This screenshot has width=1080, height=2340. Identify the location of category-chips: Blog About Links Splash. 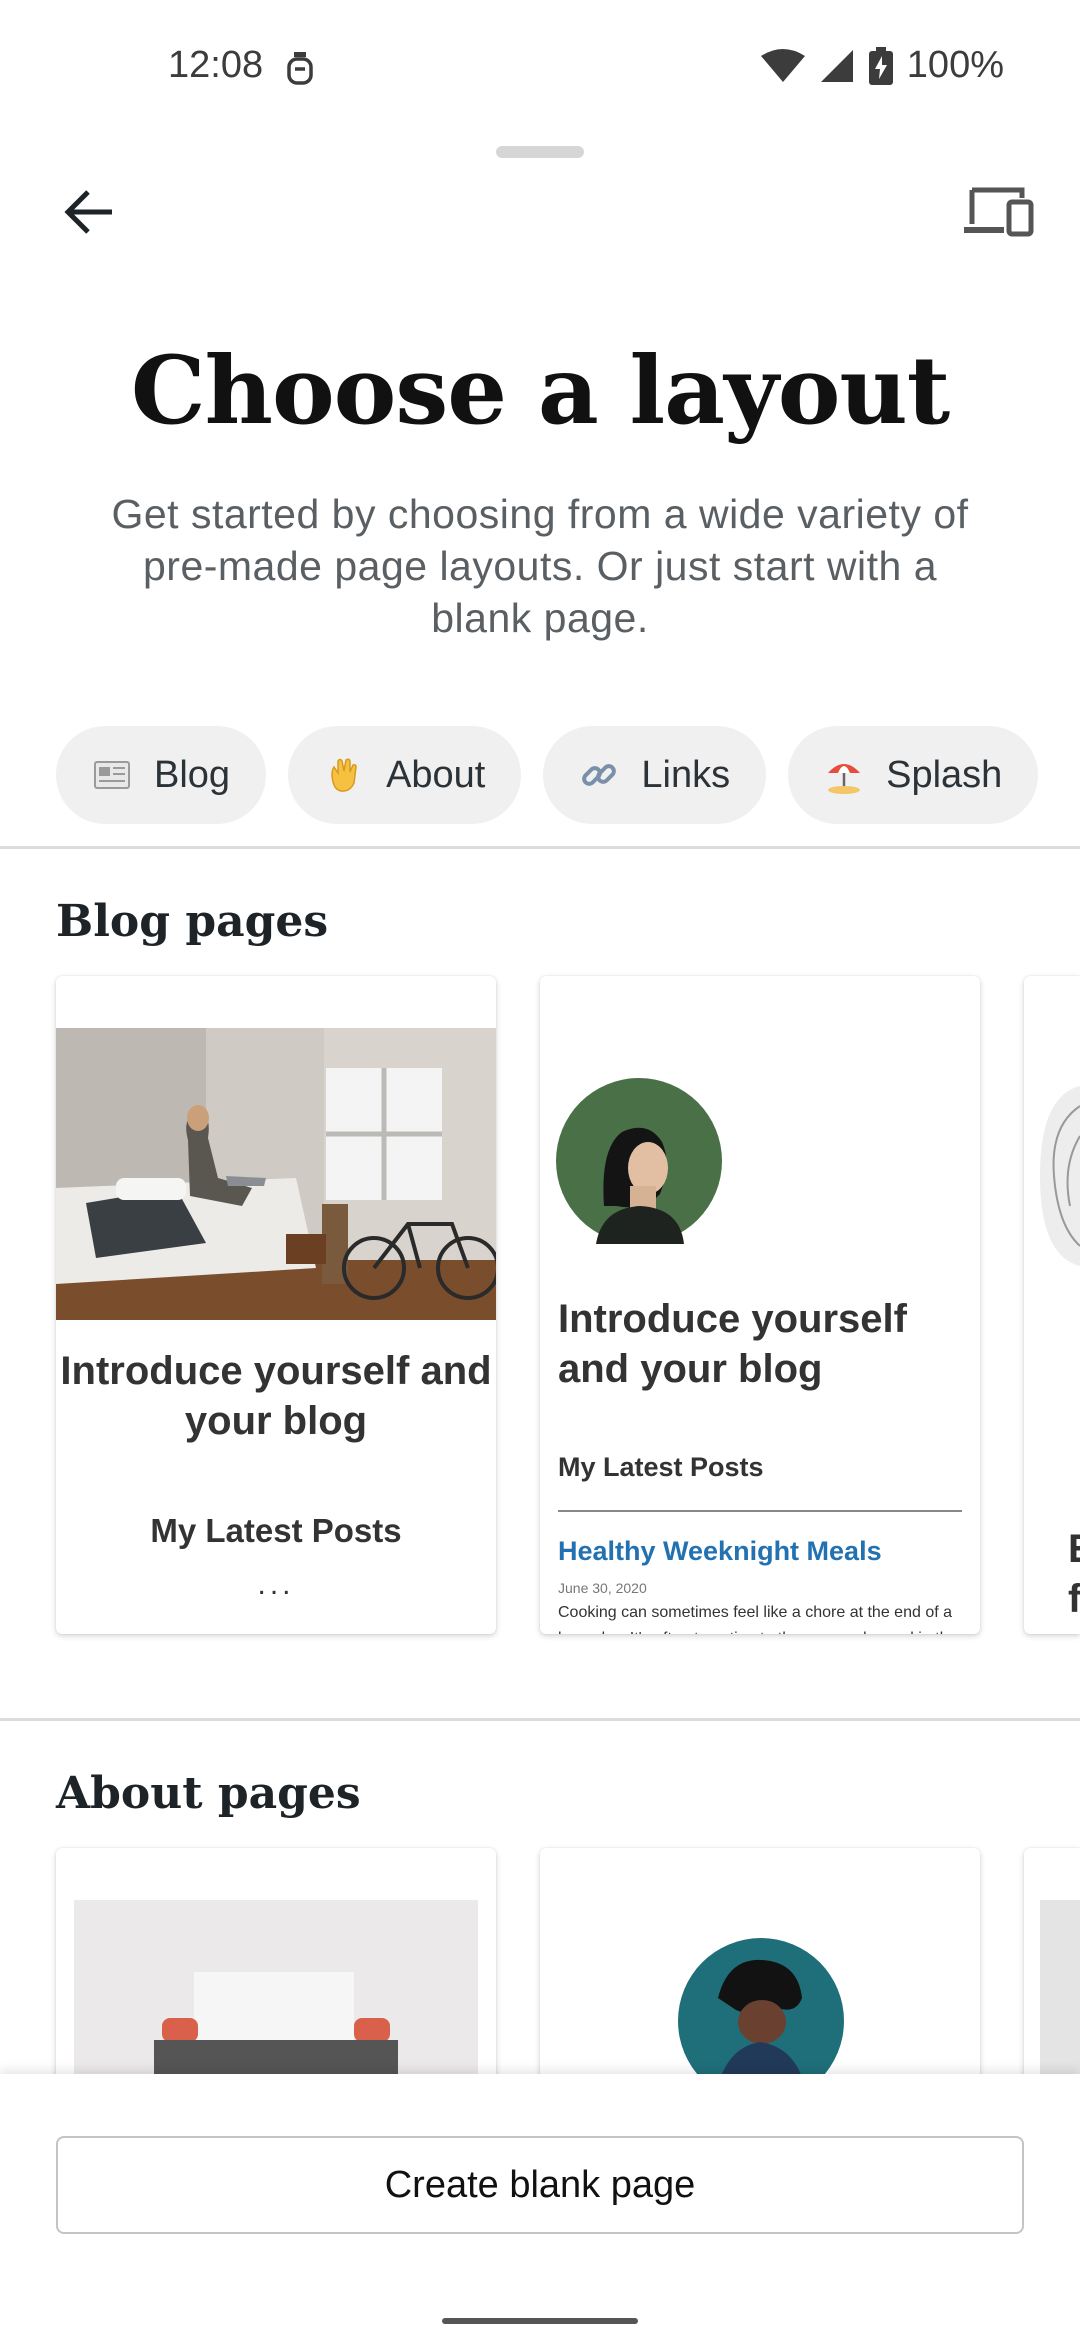
(547, 775).